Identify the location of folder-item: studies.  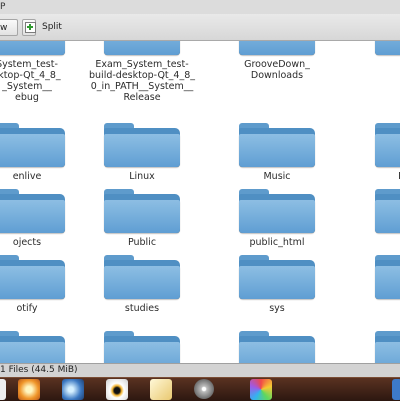
(142, 284).